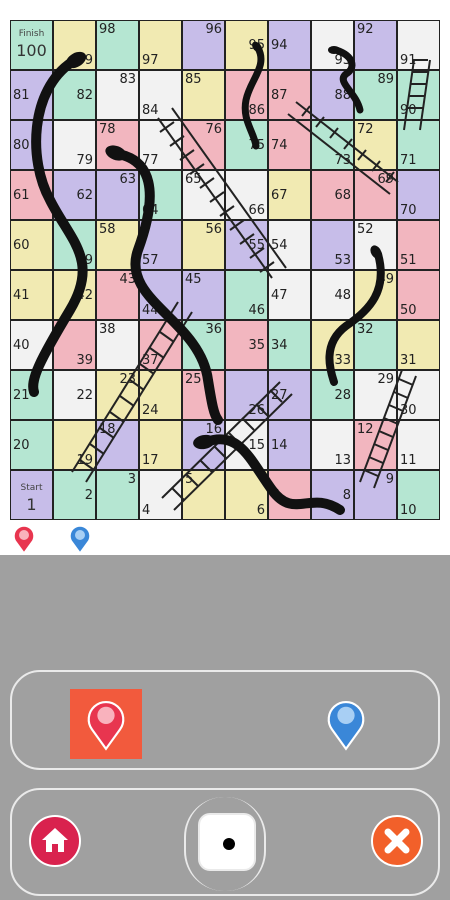 This screenshot has width=450, height=900. I want to click on cell-number: 3, so click(131, 479).